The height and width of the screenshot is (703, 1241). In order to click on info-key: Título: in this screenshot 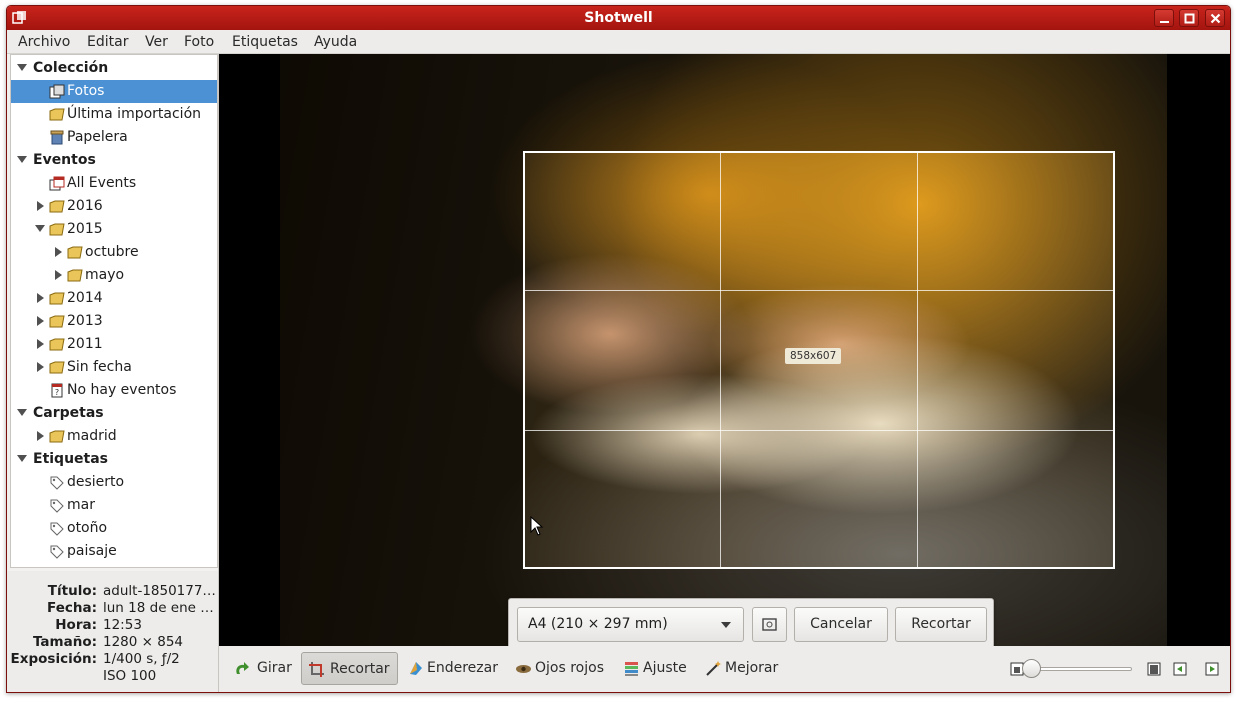, I will do `click(72, 591)`.